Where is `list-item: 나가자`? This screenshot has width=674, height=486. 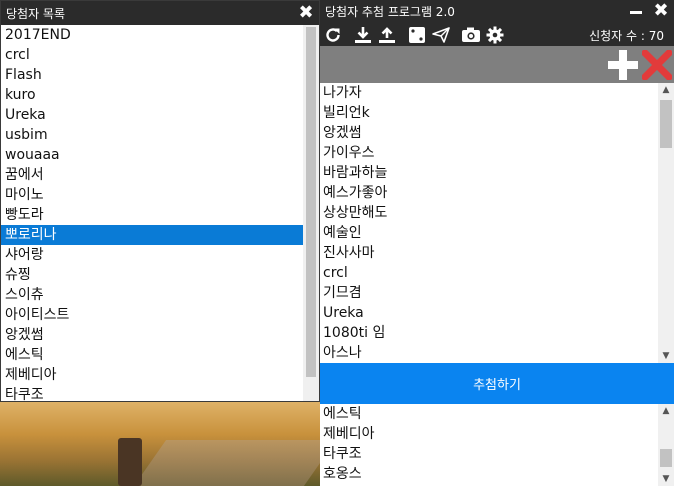 list-item: 나가자 is located at coordinates (489, 93).